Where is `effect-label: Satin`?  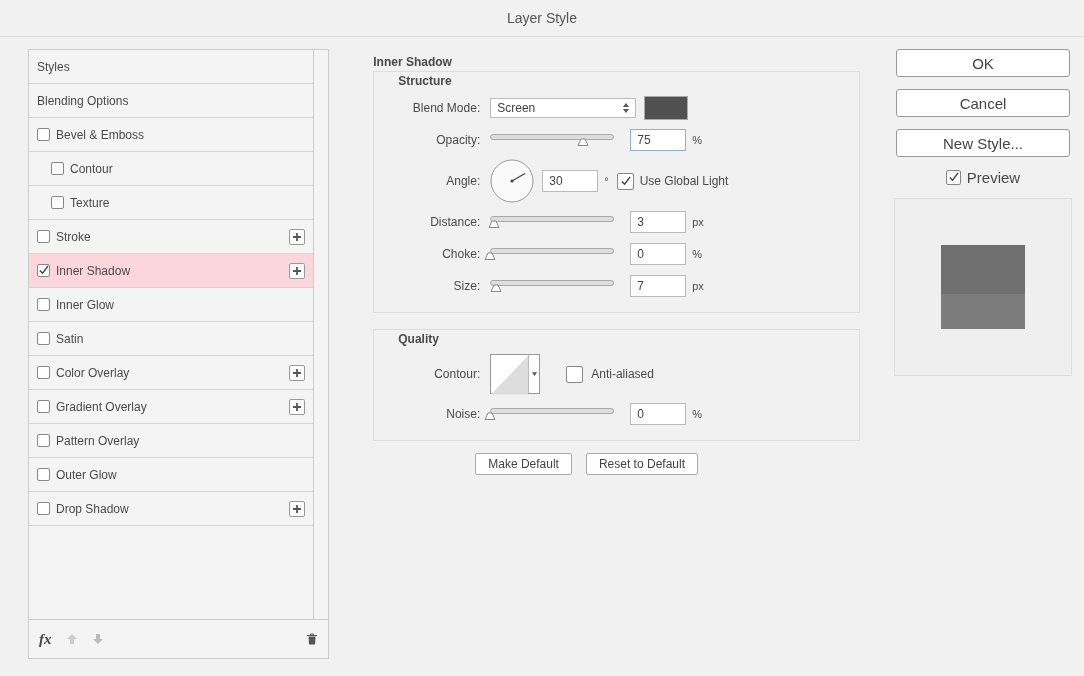
effect-label: Satin is located at coordinates (70, 338).